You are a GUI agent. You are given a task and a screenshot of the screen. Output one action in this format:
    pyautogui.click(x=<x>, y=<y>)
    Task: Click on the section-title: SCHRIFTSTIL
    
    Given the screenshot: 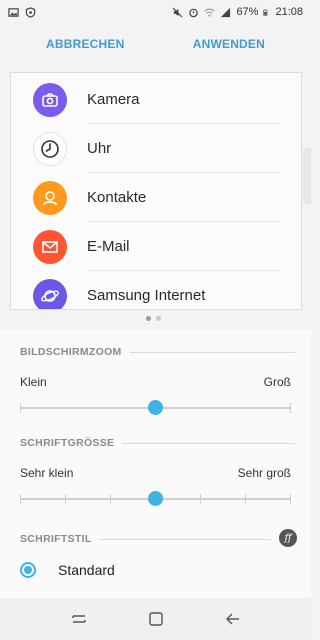 What is the action you would take?
    pyautogui.click(x=56, y=539)
    